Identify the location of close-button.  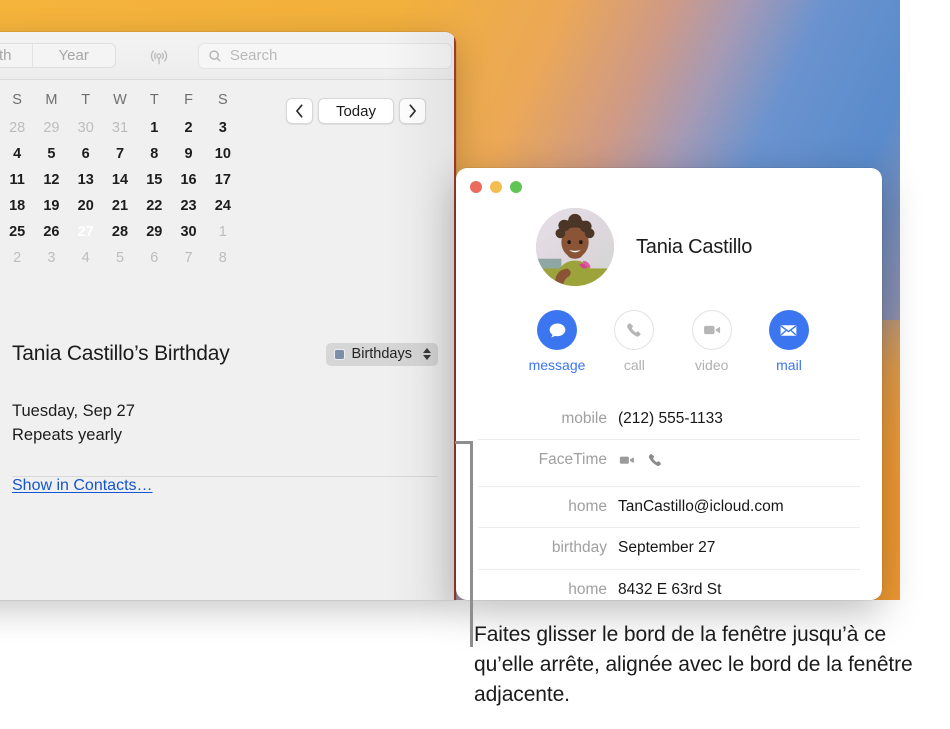
(476, 187).